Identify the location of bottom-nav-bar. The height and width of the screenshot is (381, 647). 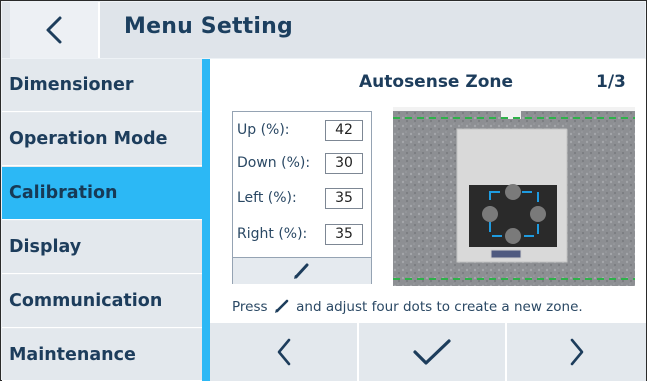
(428, 352).